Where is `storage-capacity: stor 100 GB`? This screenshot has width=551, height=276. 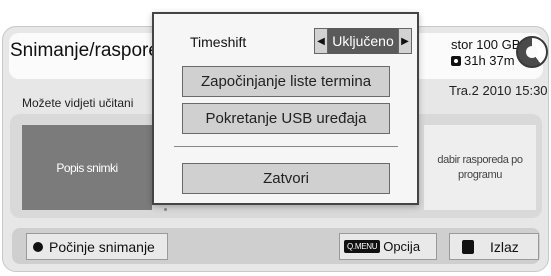 storage-capacity: stor 100 GB is located at coordinates (486, 44).